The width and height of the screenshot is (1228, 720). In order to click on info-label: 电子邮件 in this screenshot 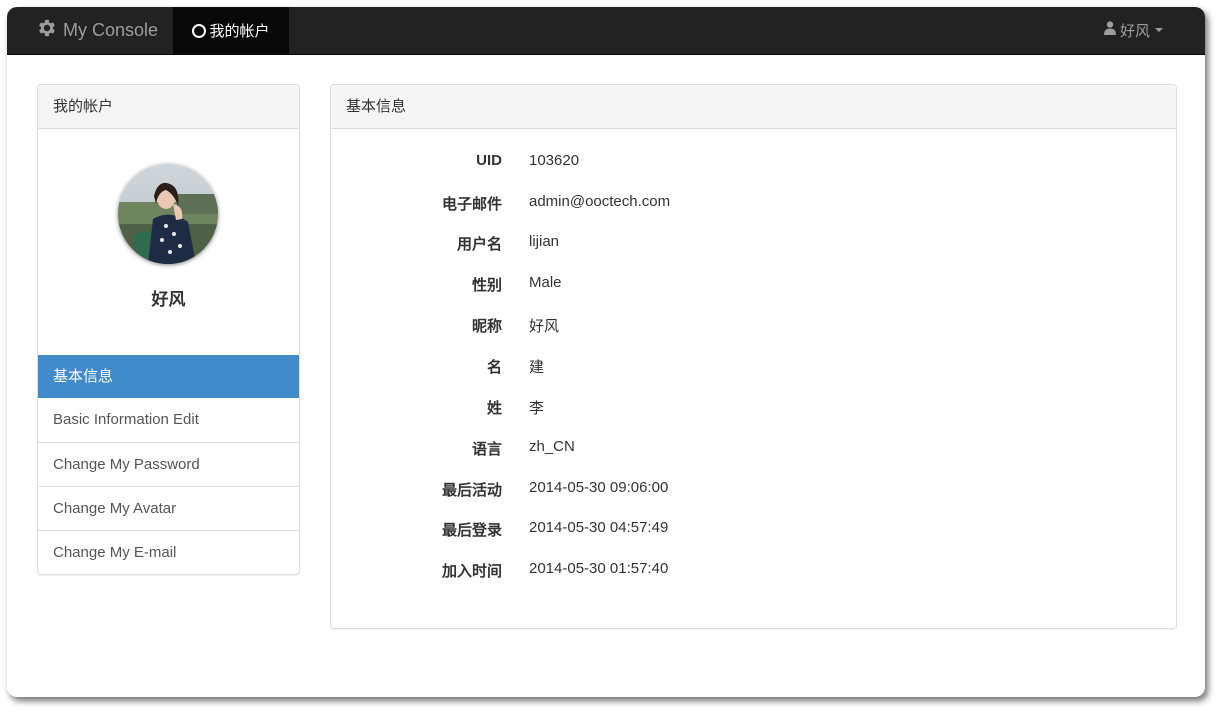, I will do `click(471, 204)`.